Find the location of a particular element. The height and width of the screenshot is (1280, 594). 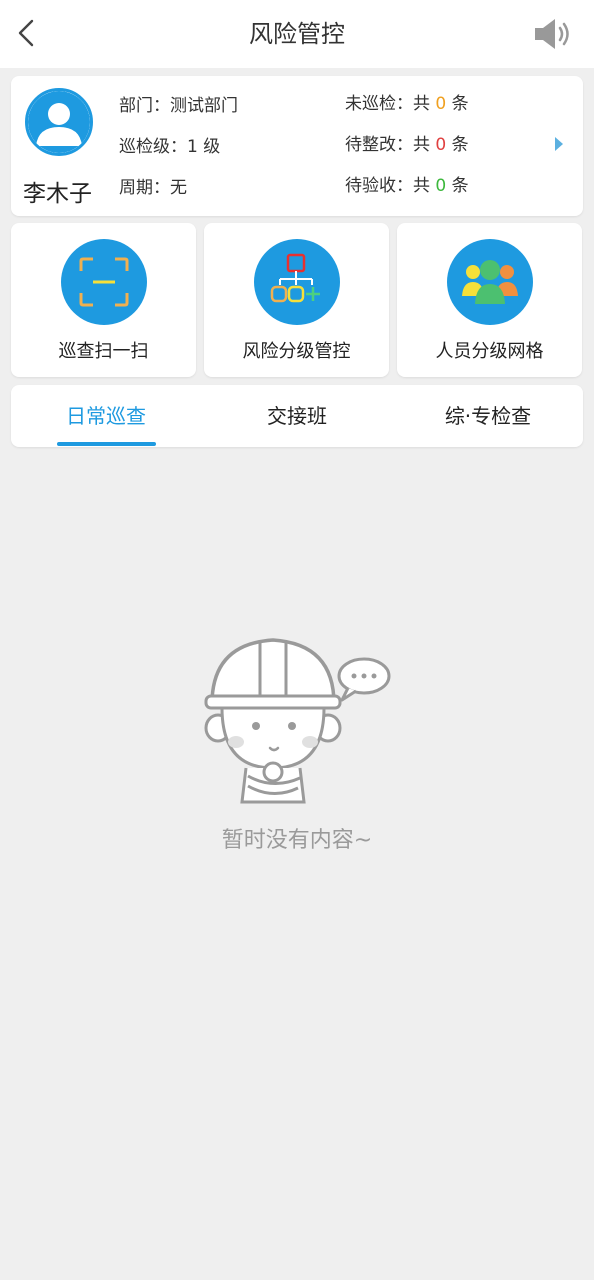

tab-bar: 日常巡查 交接班 综·专检查 is located at coordinates (297, 416).